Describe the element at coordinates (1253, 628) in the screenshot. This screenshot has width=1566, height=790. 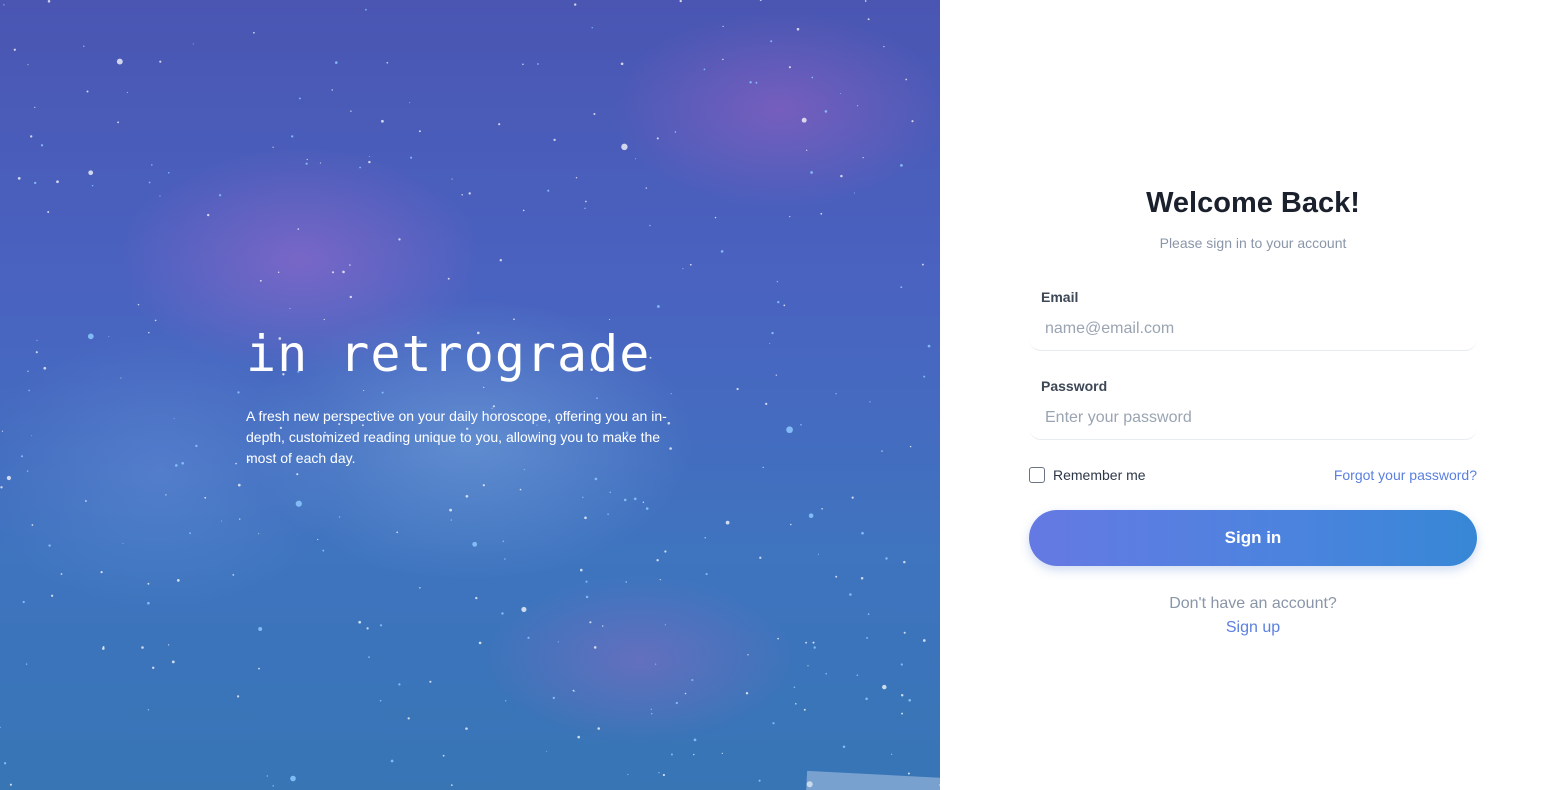
I see `sign-up-link: Sign up` at that location.